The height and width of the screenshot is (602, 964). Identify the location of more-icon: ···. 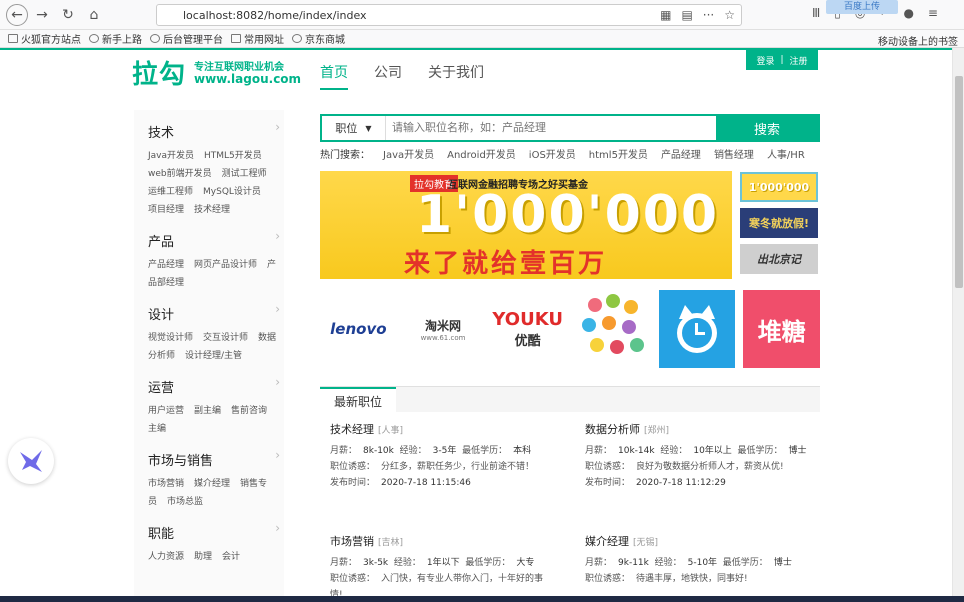
(708, 15).